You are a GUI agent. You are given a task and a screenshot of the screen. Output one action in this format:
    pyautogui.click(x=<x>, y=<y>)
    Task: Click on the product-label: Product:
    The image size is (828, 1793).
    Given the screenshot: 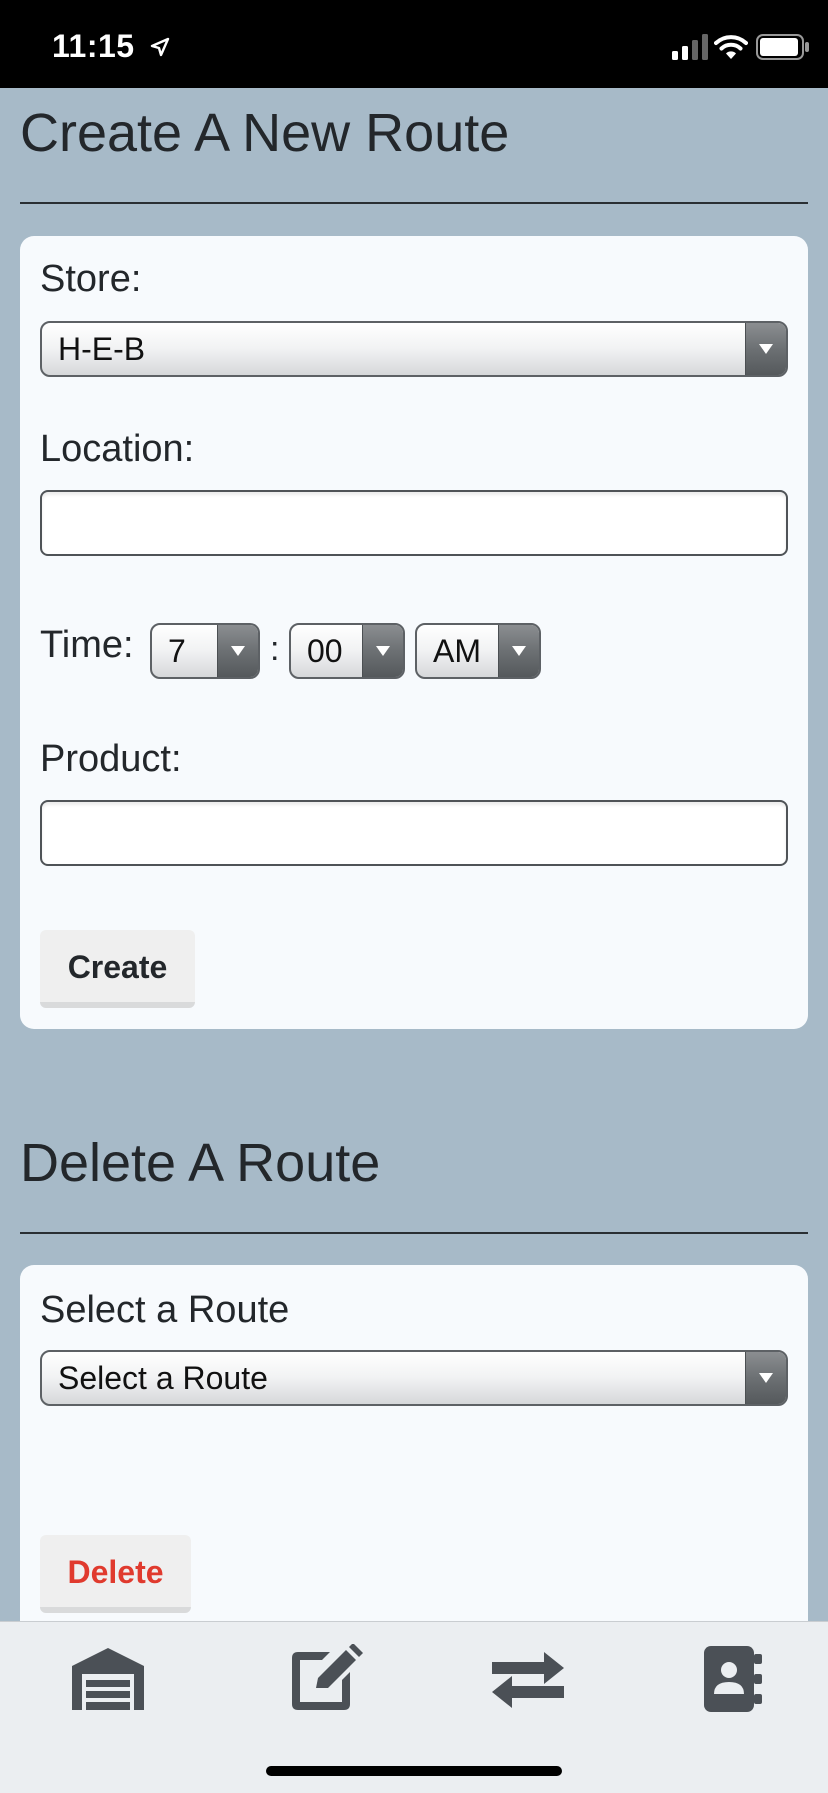 What is the action you would take?
    pyautogui.click(x=111, y=759)
    